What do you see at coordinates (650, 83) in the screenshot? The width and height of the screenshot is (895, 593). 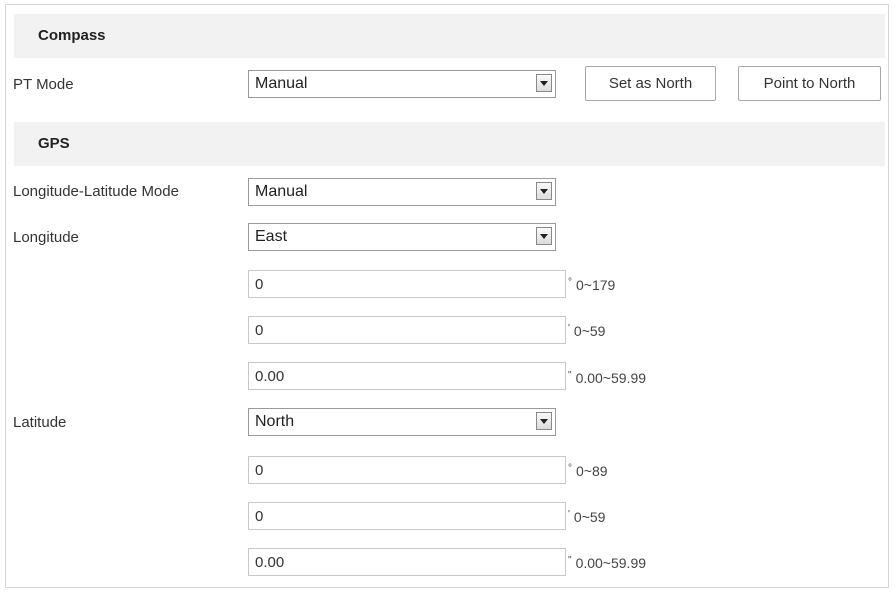 I see `set-as-north-button: Set as North` at bounding box center [650, 83].